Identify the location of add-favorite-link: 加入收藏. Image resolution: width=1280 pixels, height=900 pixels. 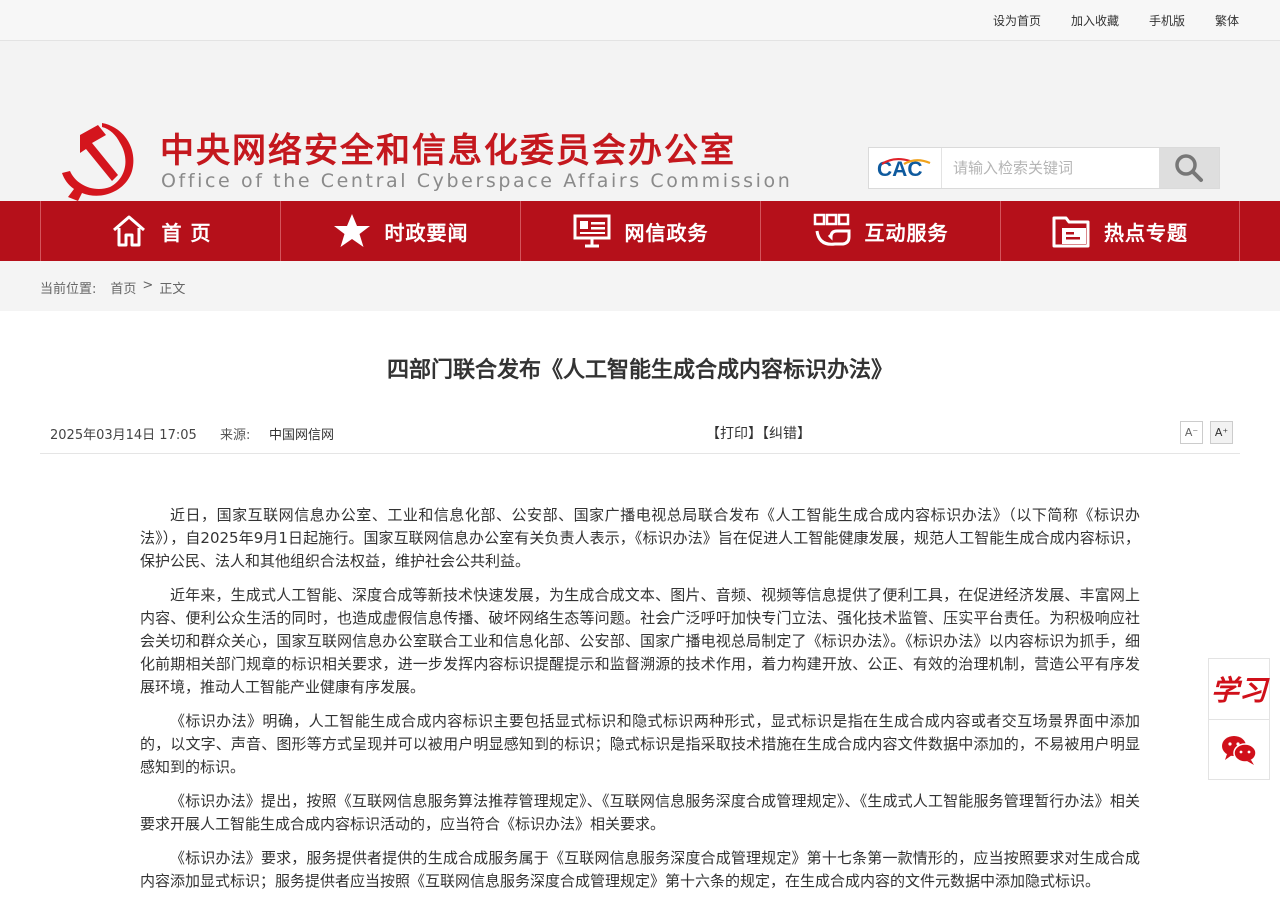
(1095, 20).